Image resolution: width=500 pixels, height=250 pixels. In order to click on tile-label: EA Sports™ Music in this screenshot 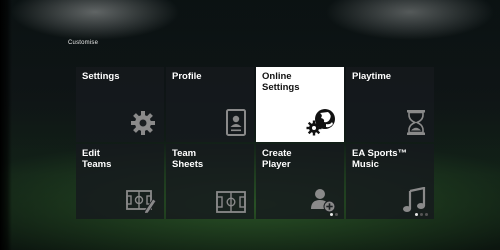, I will do `click(380, 159)`.